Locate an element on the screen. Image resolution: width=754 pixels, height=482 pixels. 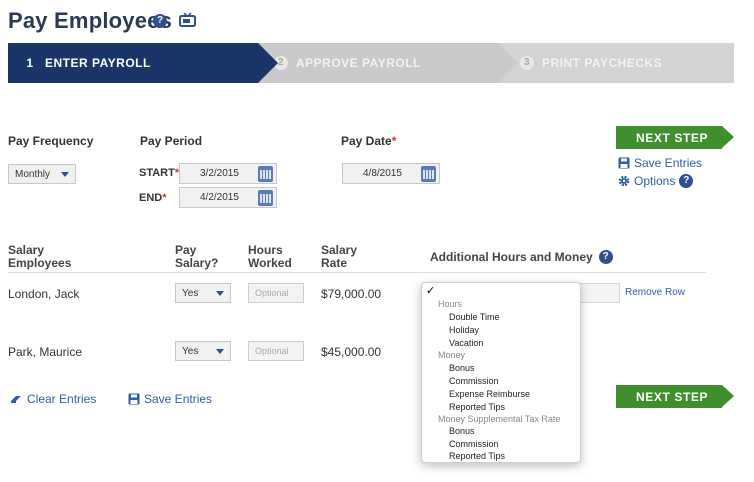
employee-name: London, Jack is located at coordinates (44, 294).